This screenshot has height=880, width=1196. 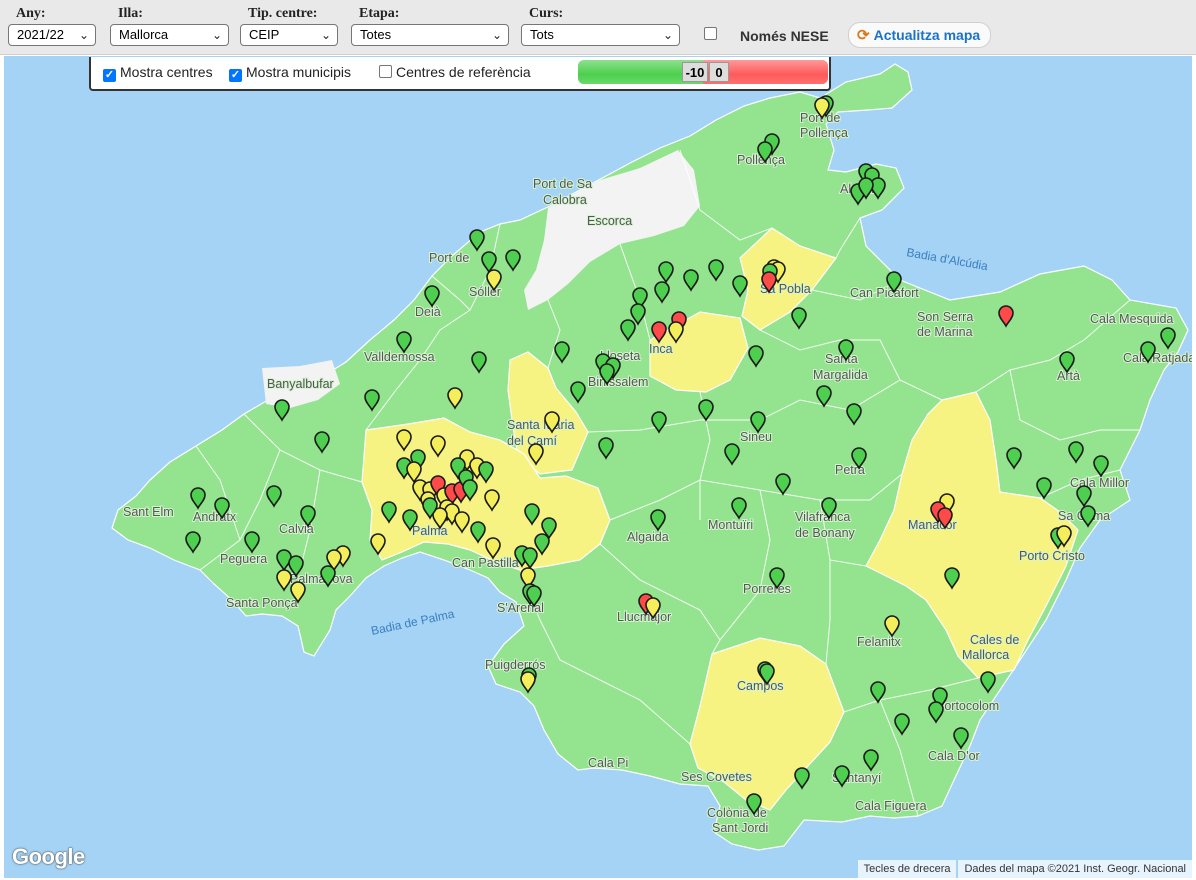 I want to click on place-label: Deià, so click(x=428, y=312).